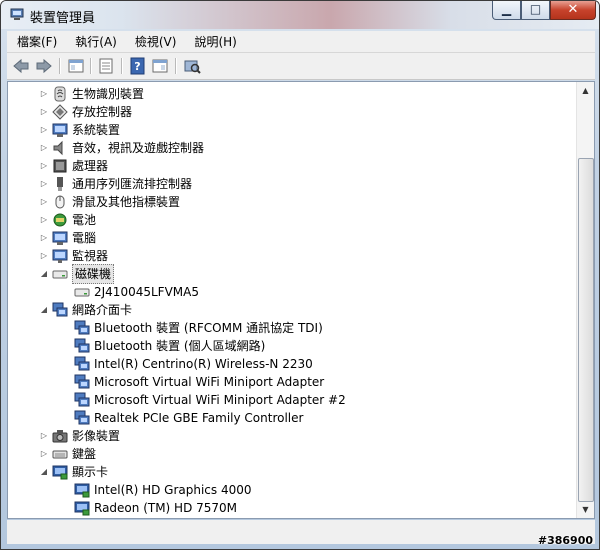  I want to click on tree-item: ▷ 滑鼠及其他指標裝置, so click(109, 202).